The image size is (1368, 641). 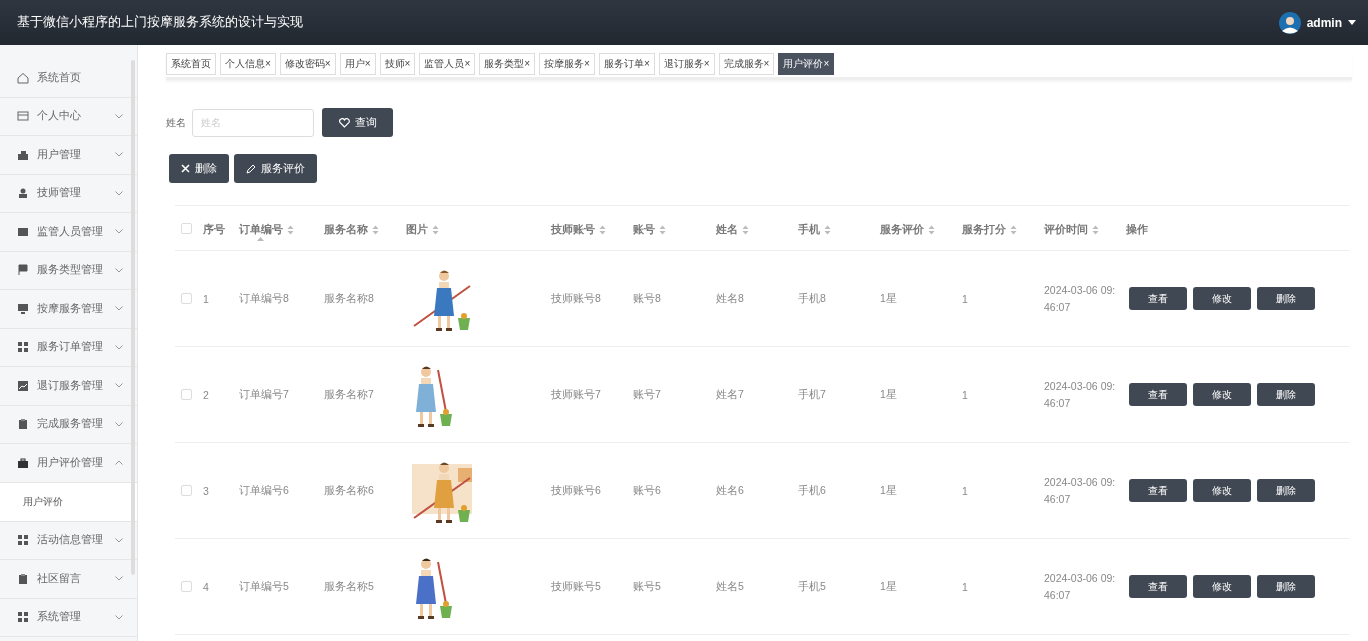 I want to click on table-cell-text: 服务名称8, so click(x=349, y=298).